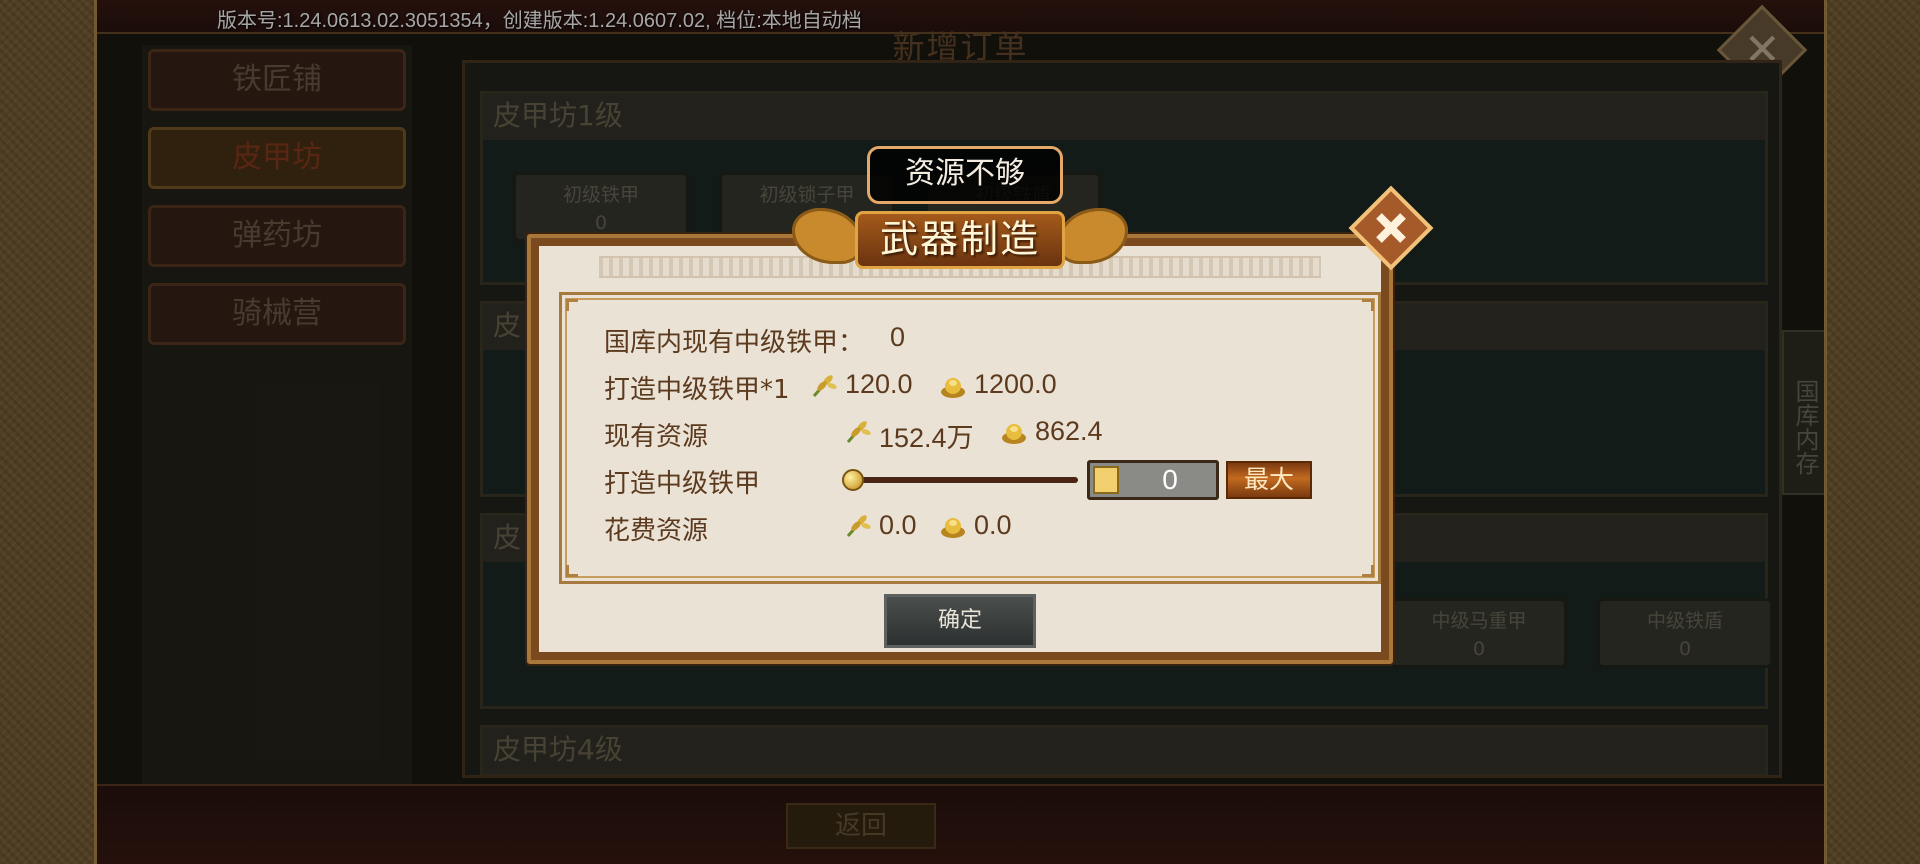 Image resolution: width=1920 pixels, height=864 pixels. Describe the element at coordinates (734, 343) in the screenshot. I see `stock-label: 国库内现有中级铁甲：` at that location.